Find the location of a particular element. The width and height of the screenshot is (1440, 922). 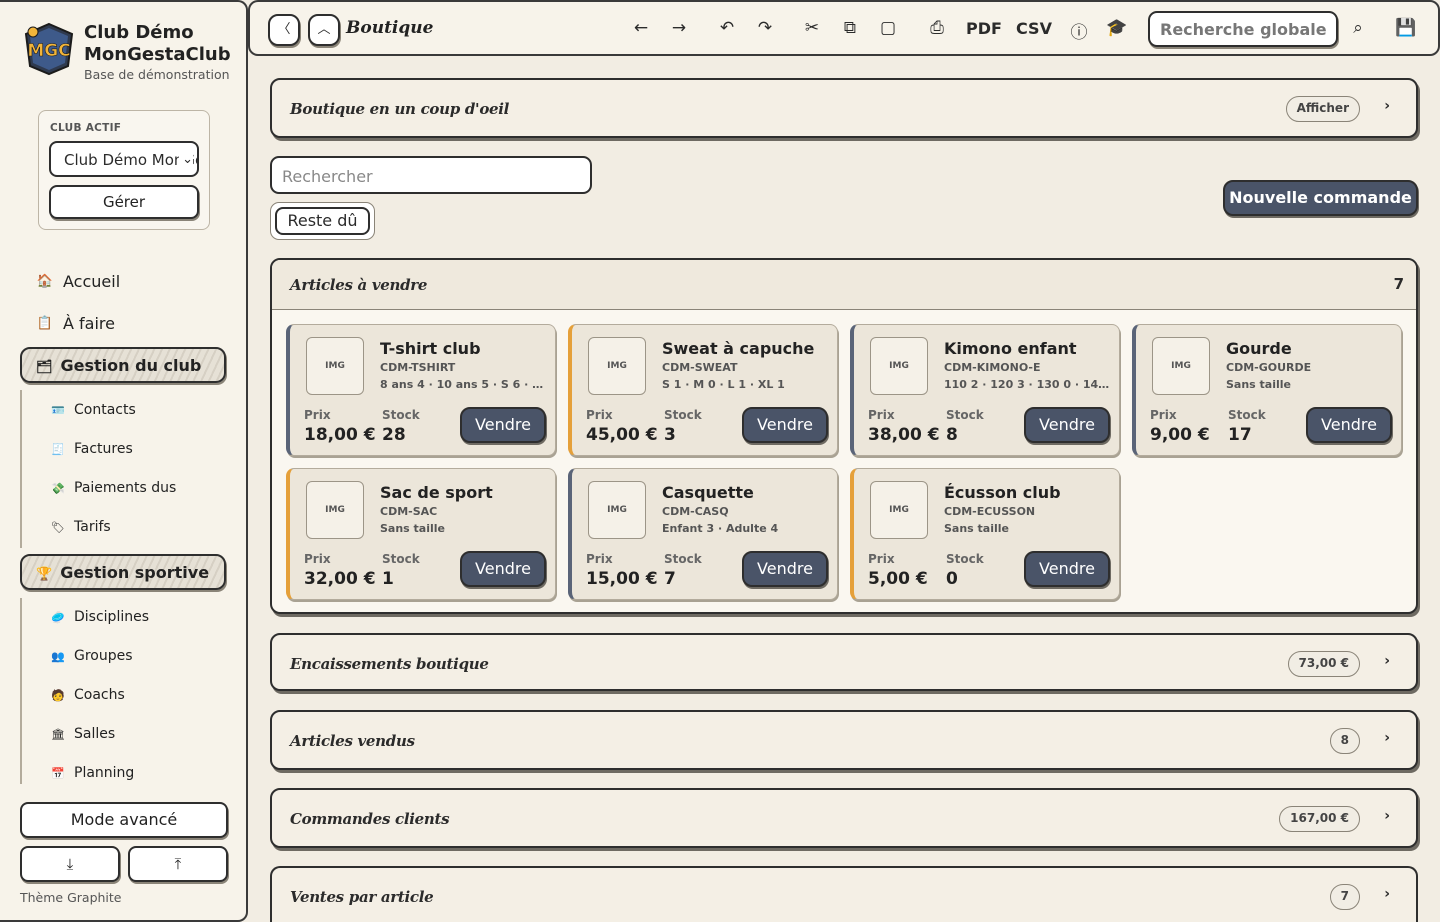

nav-item-label: Contacts is located at coordinates (105, 410).